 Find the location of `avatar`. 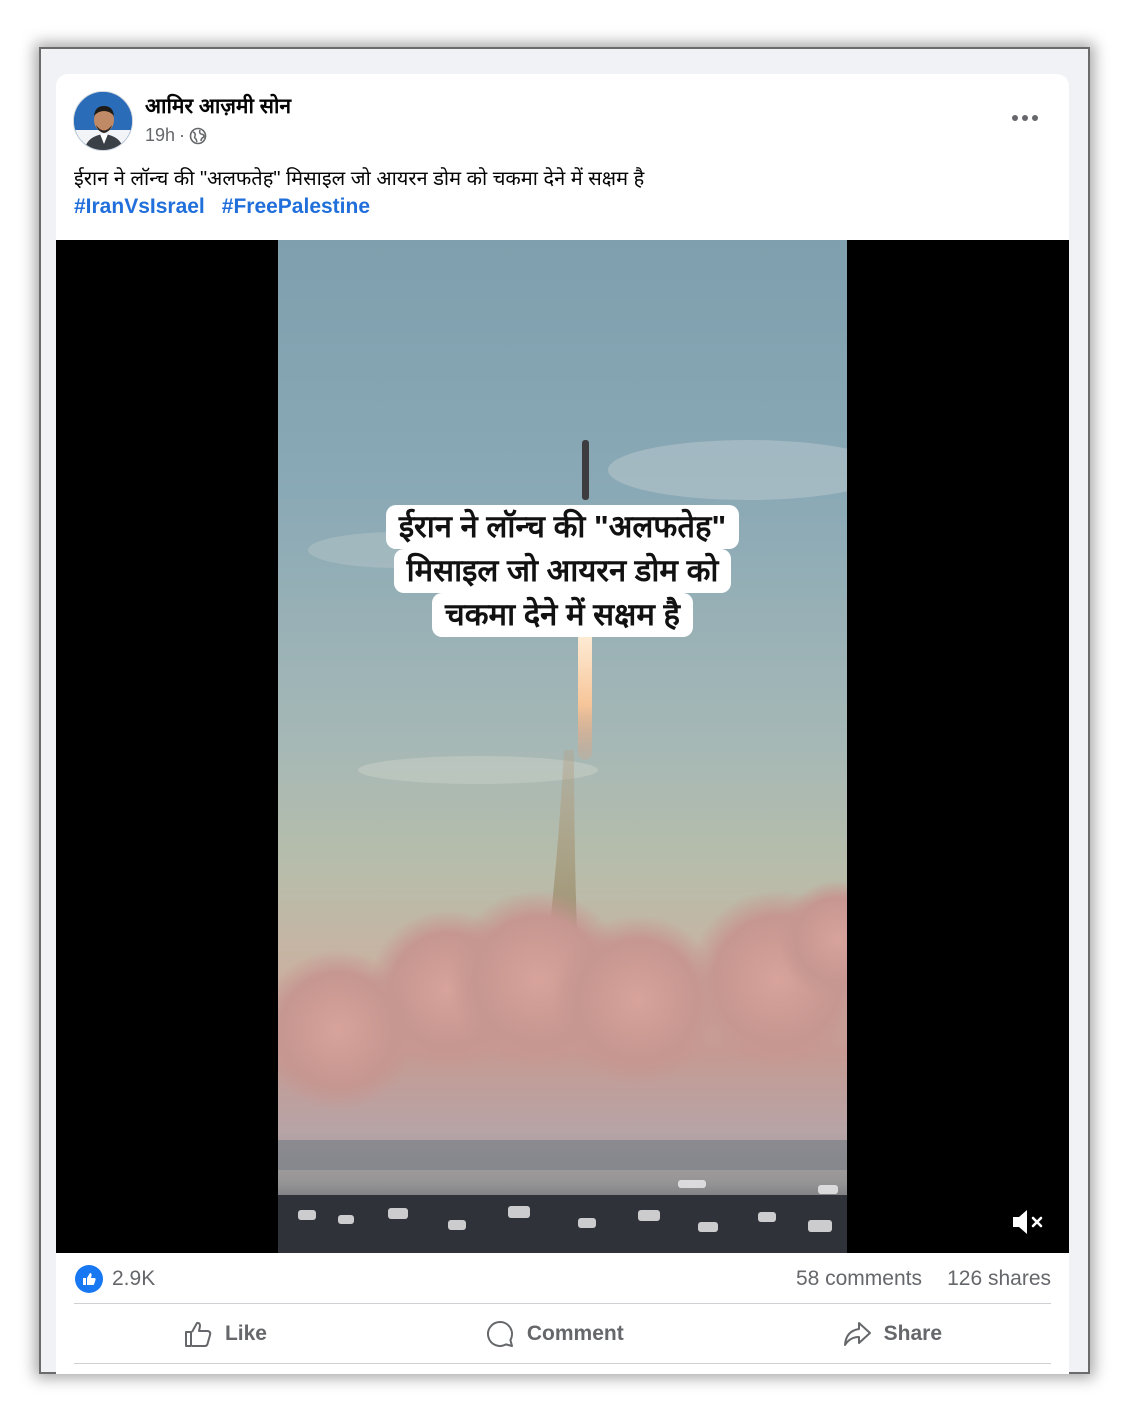

avatar is located at coordinates (103, 121).